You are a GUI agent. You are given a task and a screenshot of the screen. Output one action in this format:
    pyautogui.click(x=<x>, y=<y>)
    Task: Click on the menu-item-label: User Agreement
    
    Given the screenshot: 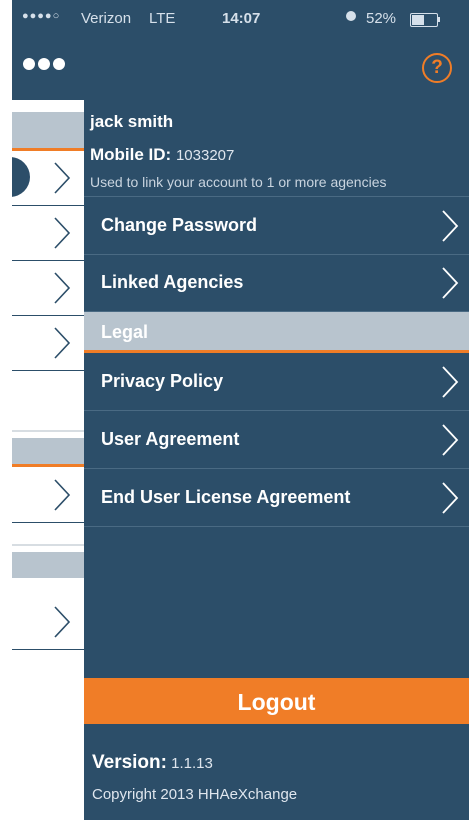 What is the action you would take?
    pyautogui.click(x=170, y=439)
    